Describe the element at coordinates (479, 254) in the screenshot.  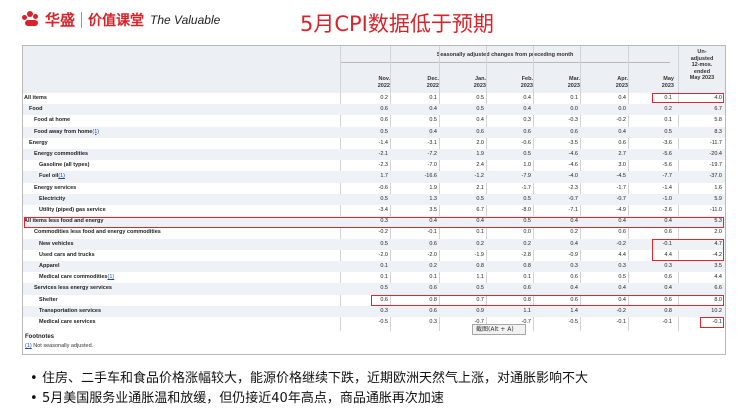
I see `table-cell: -1.9` at that location.